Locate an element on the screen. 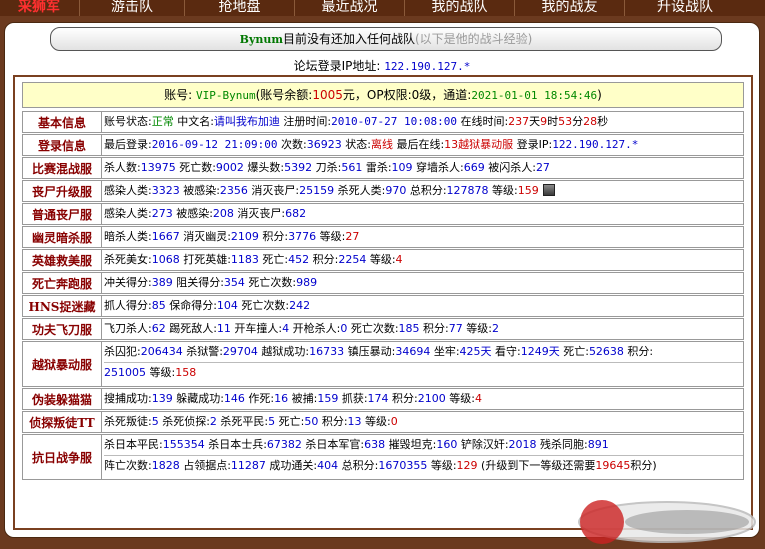 The height and width of the screenshot is (549, 765). stat-label: 杀死平民: is located at coordinates (242, 421).